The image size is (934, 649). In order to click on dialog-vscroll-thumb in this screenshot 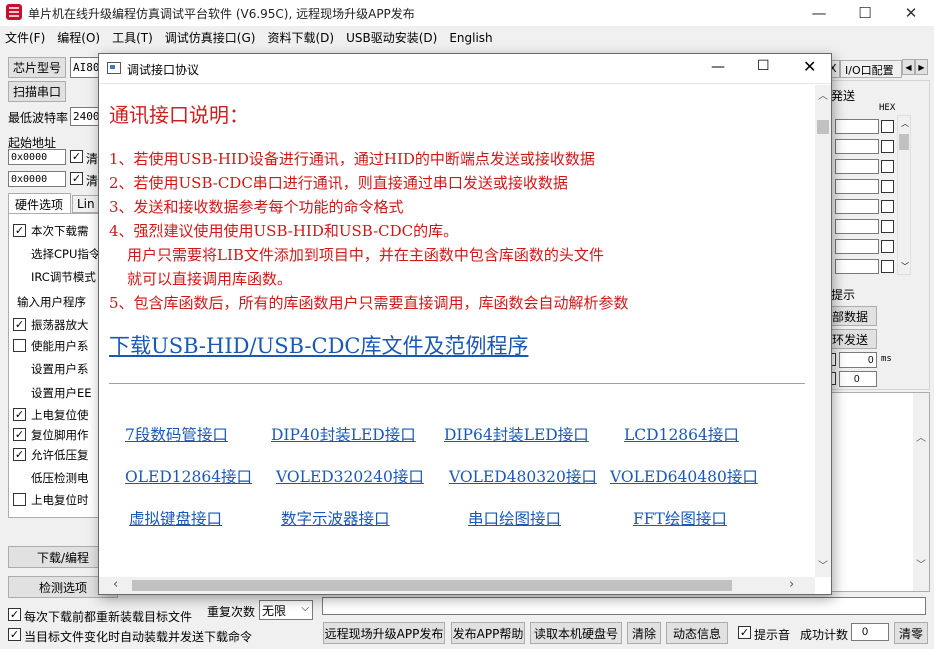, I will do `click(823, 127)`.